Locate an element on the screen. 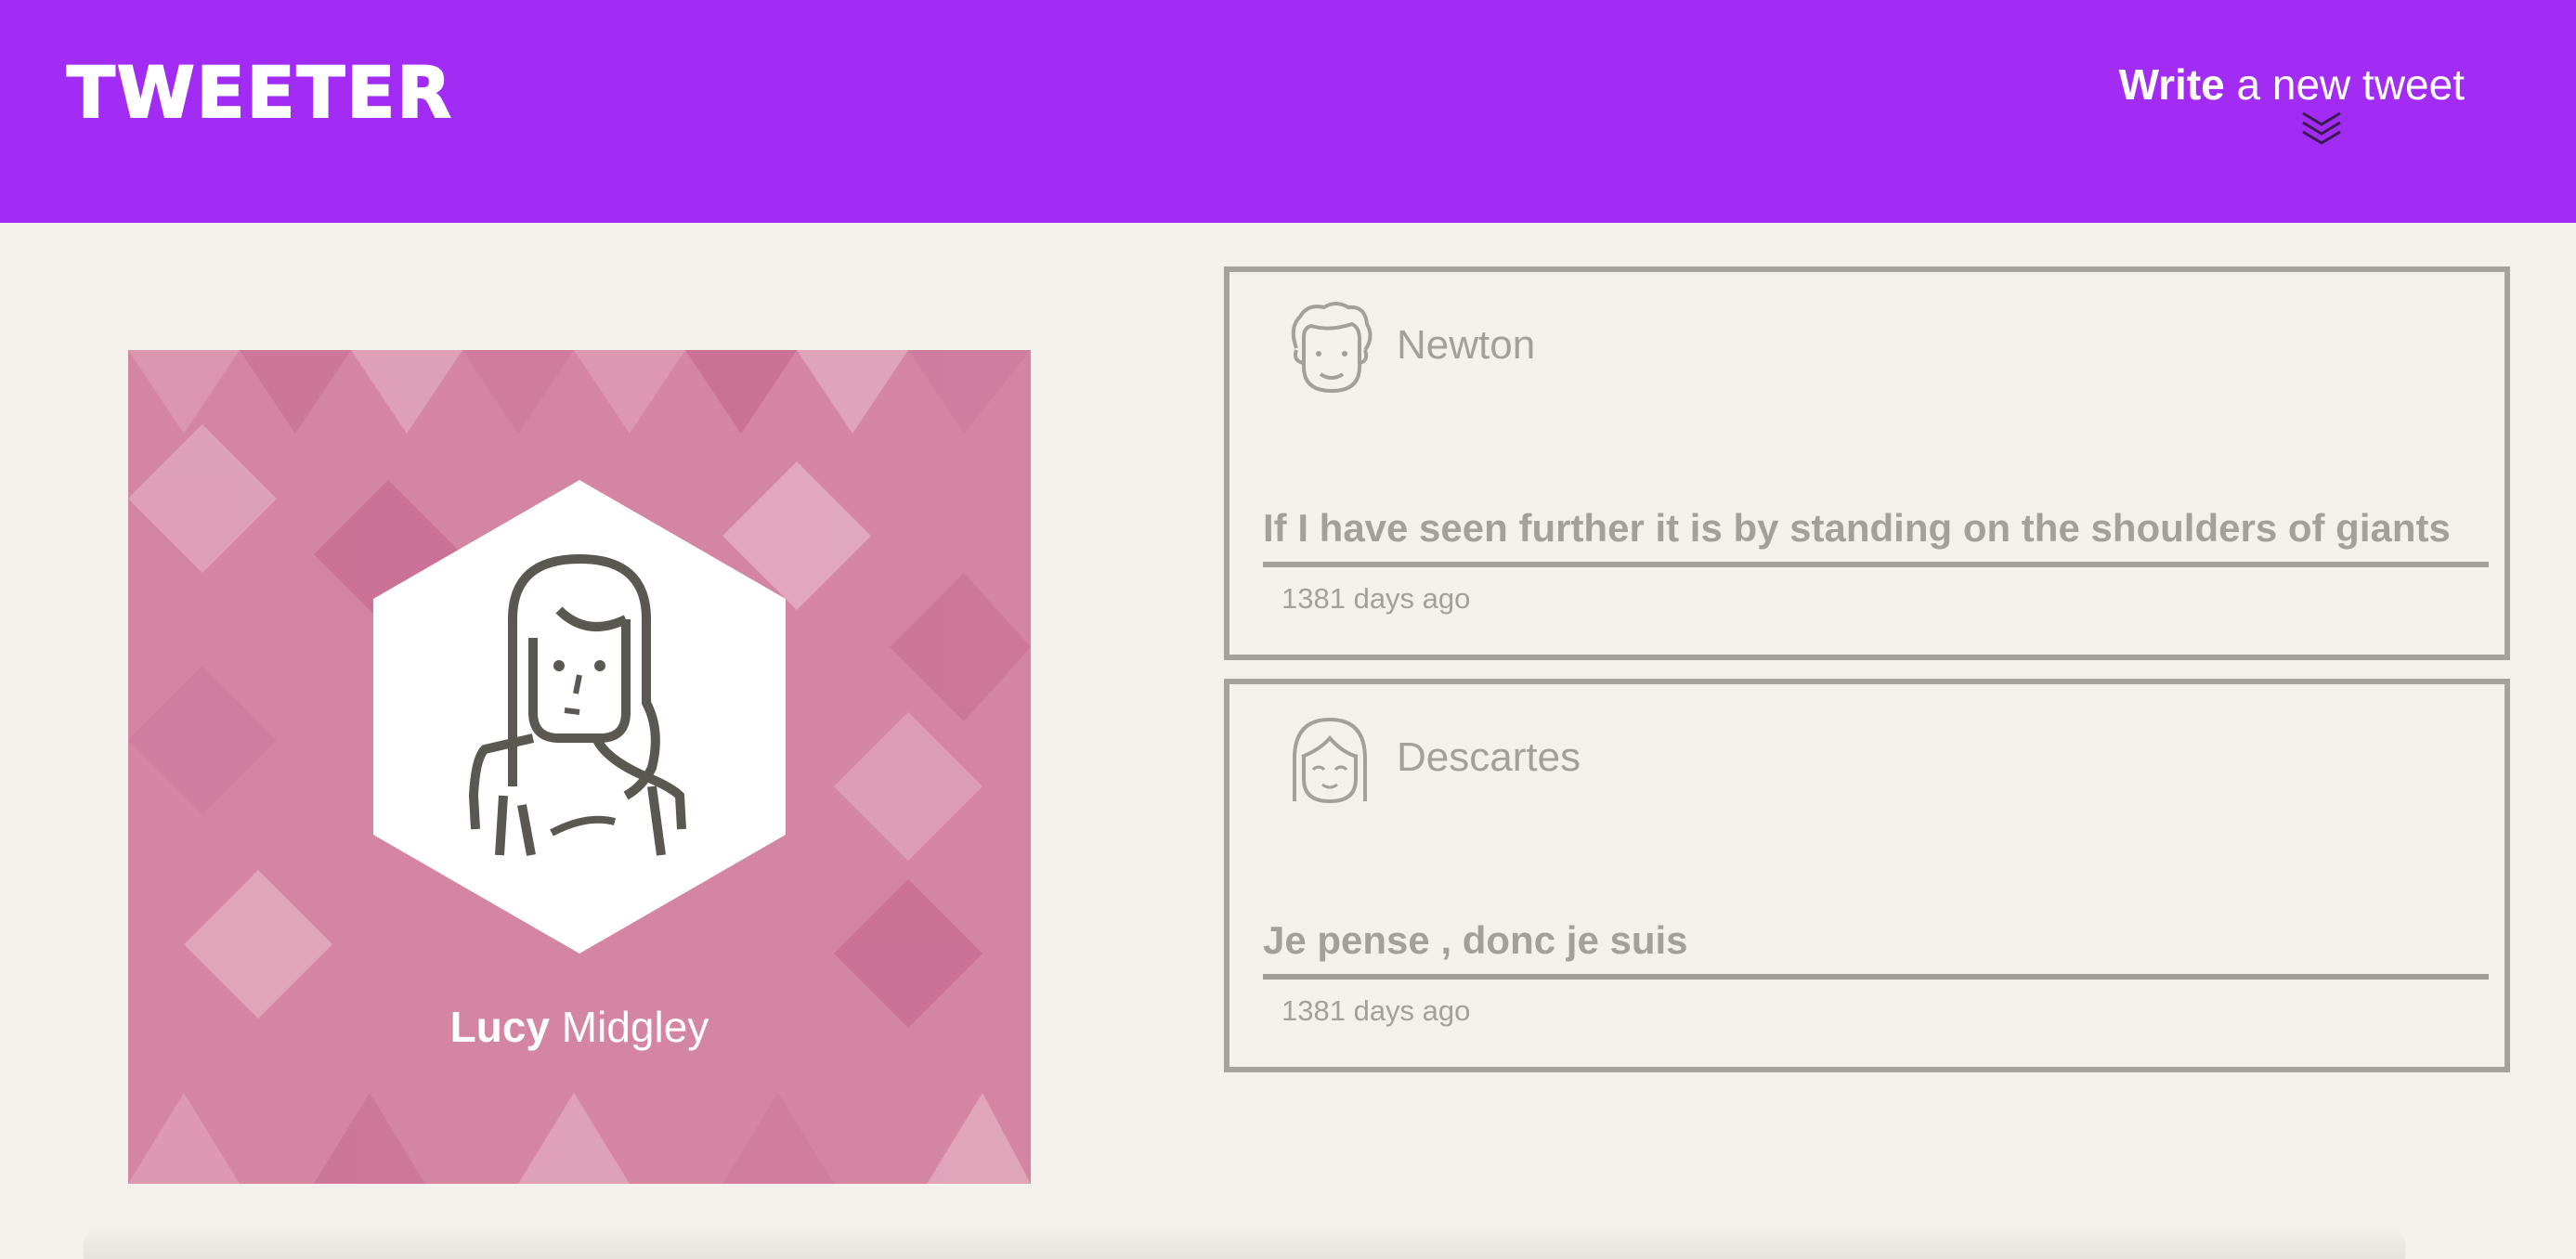 The image size is (2576, 1259). double-chevron-down-icon is located at coordinates (2321, 130).